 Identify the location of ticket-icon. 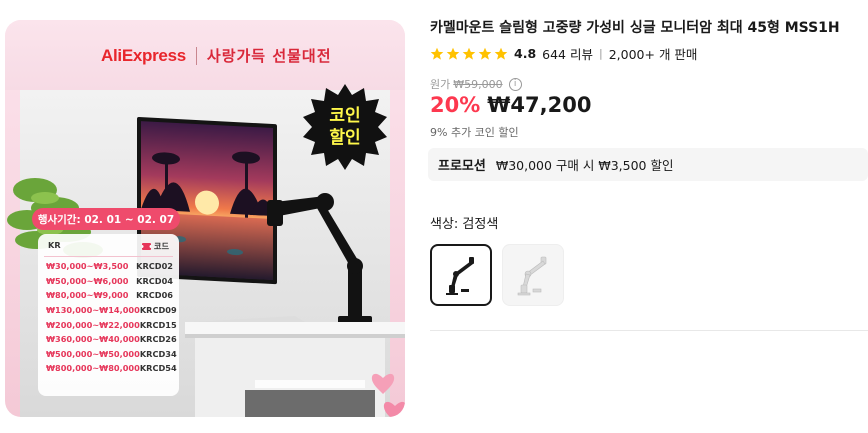
(146, 246).